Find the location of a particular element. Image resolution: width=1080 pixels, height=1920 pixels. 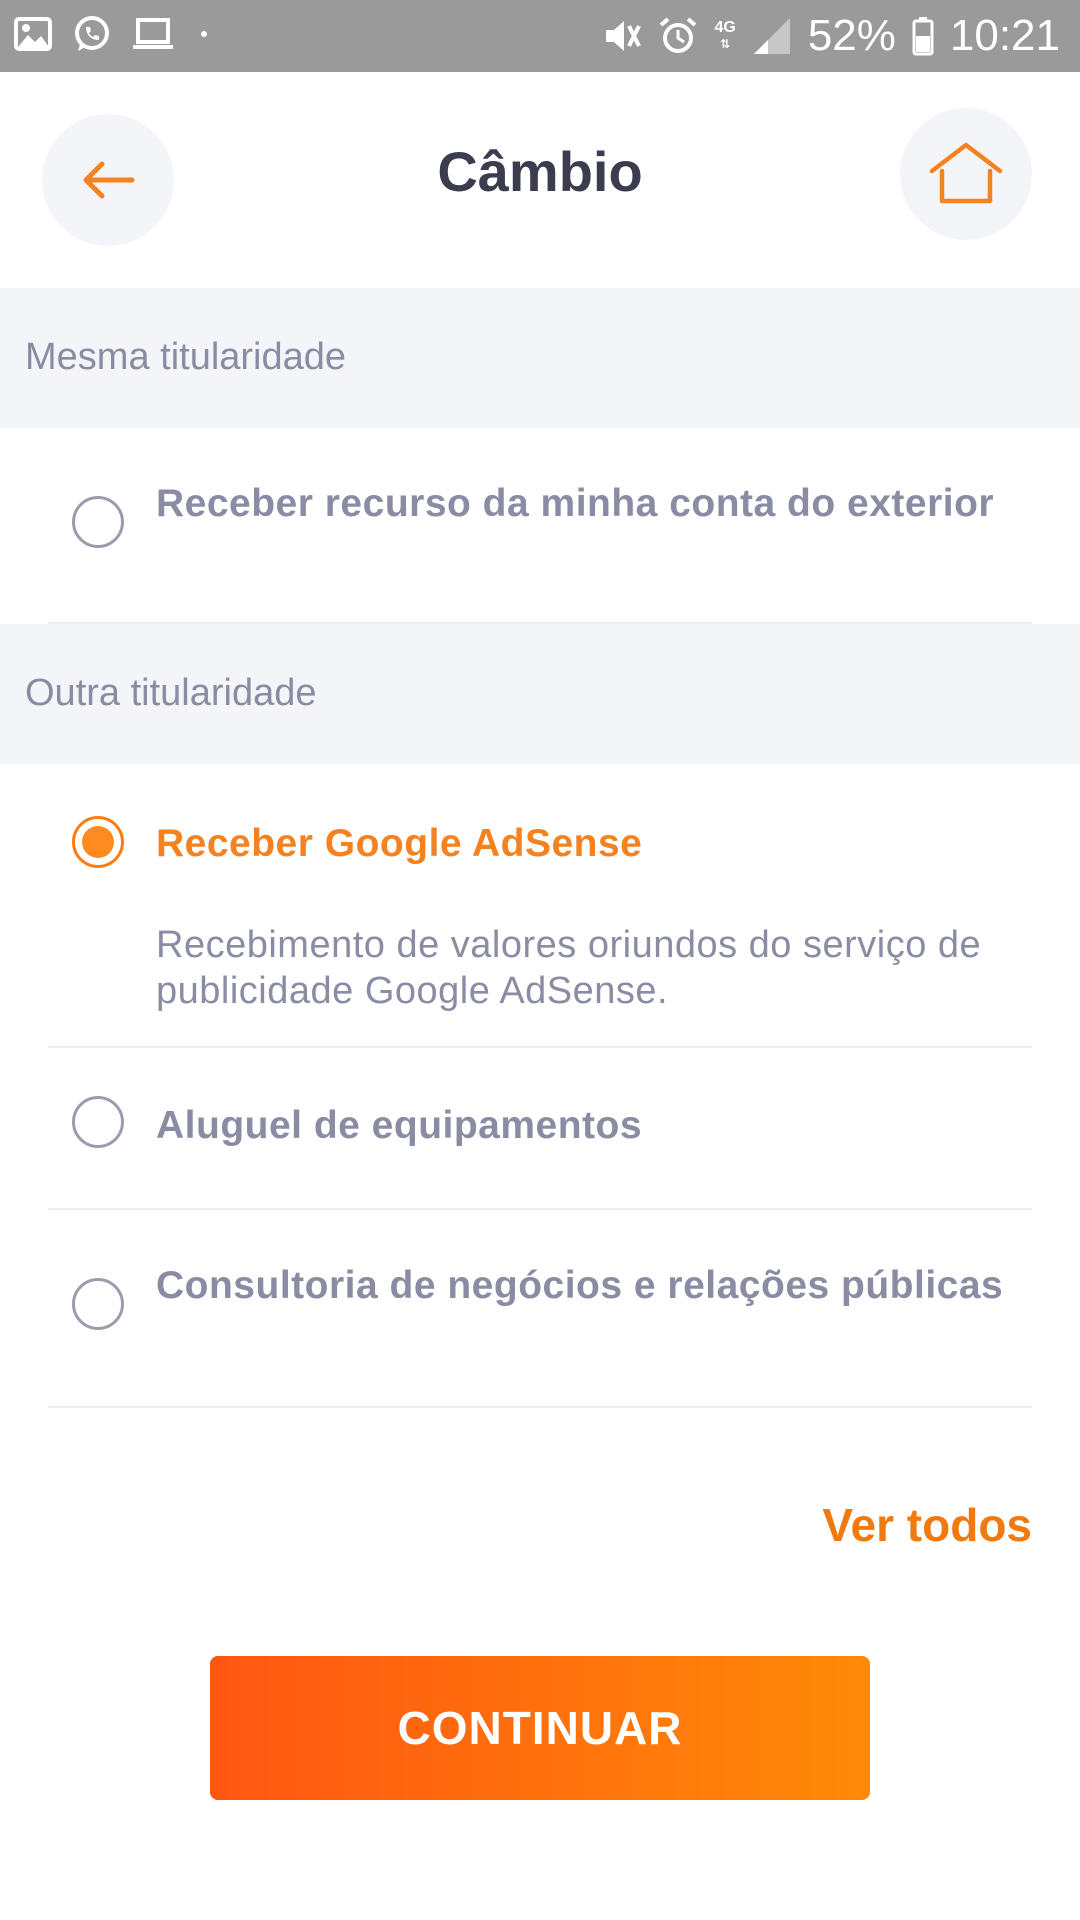

home-button is located at coordinates (966, 174).